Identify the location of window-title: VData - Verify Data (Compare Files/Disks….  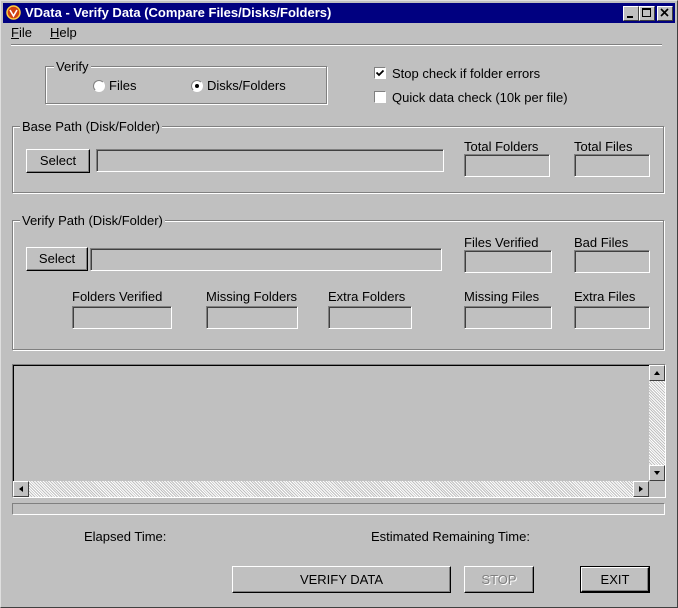
(178, 12).